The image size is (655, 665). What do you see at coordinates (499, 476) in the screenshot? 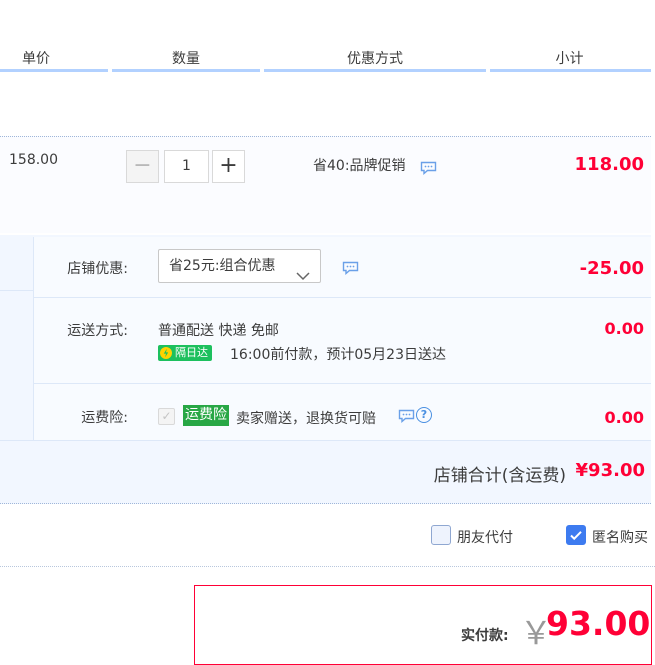
I see `store-total-label: 店铺合计(含运费)` at bounding box center [499, 476].